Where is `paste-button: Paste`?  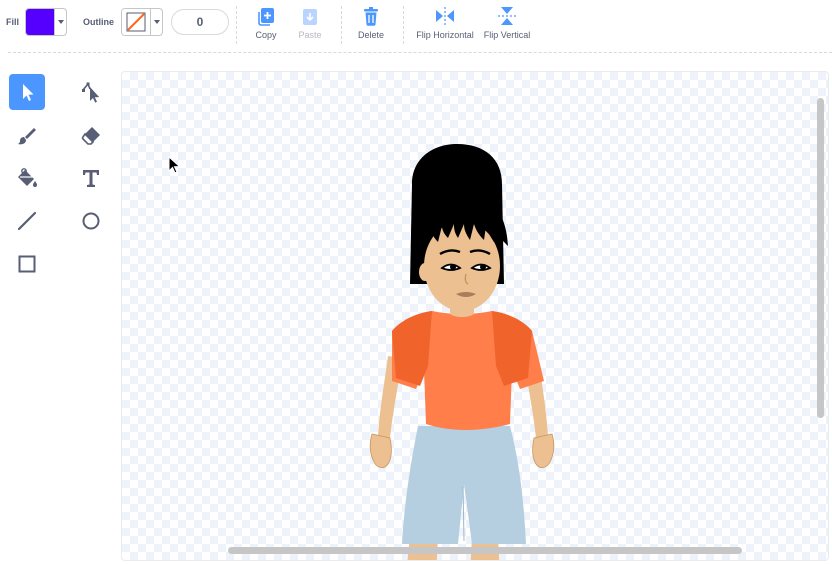
paste-button: Paste is located at coordinates (310, 22).